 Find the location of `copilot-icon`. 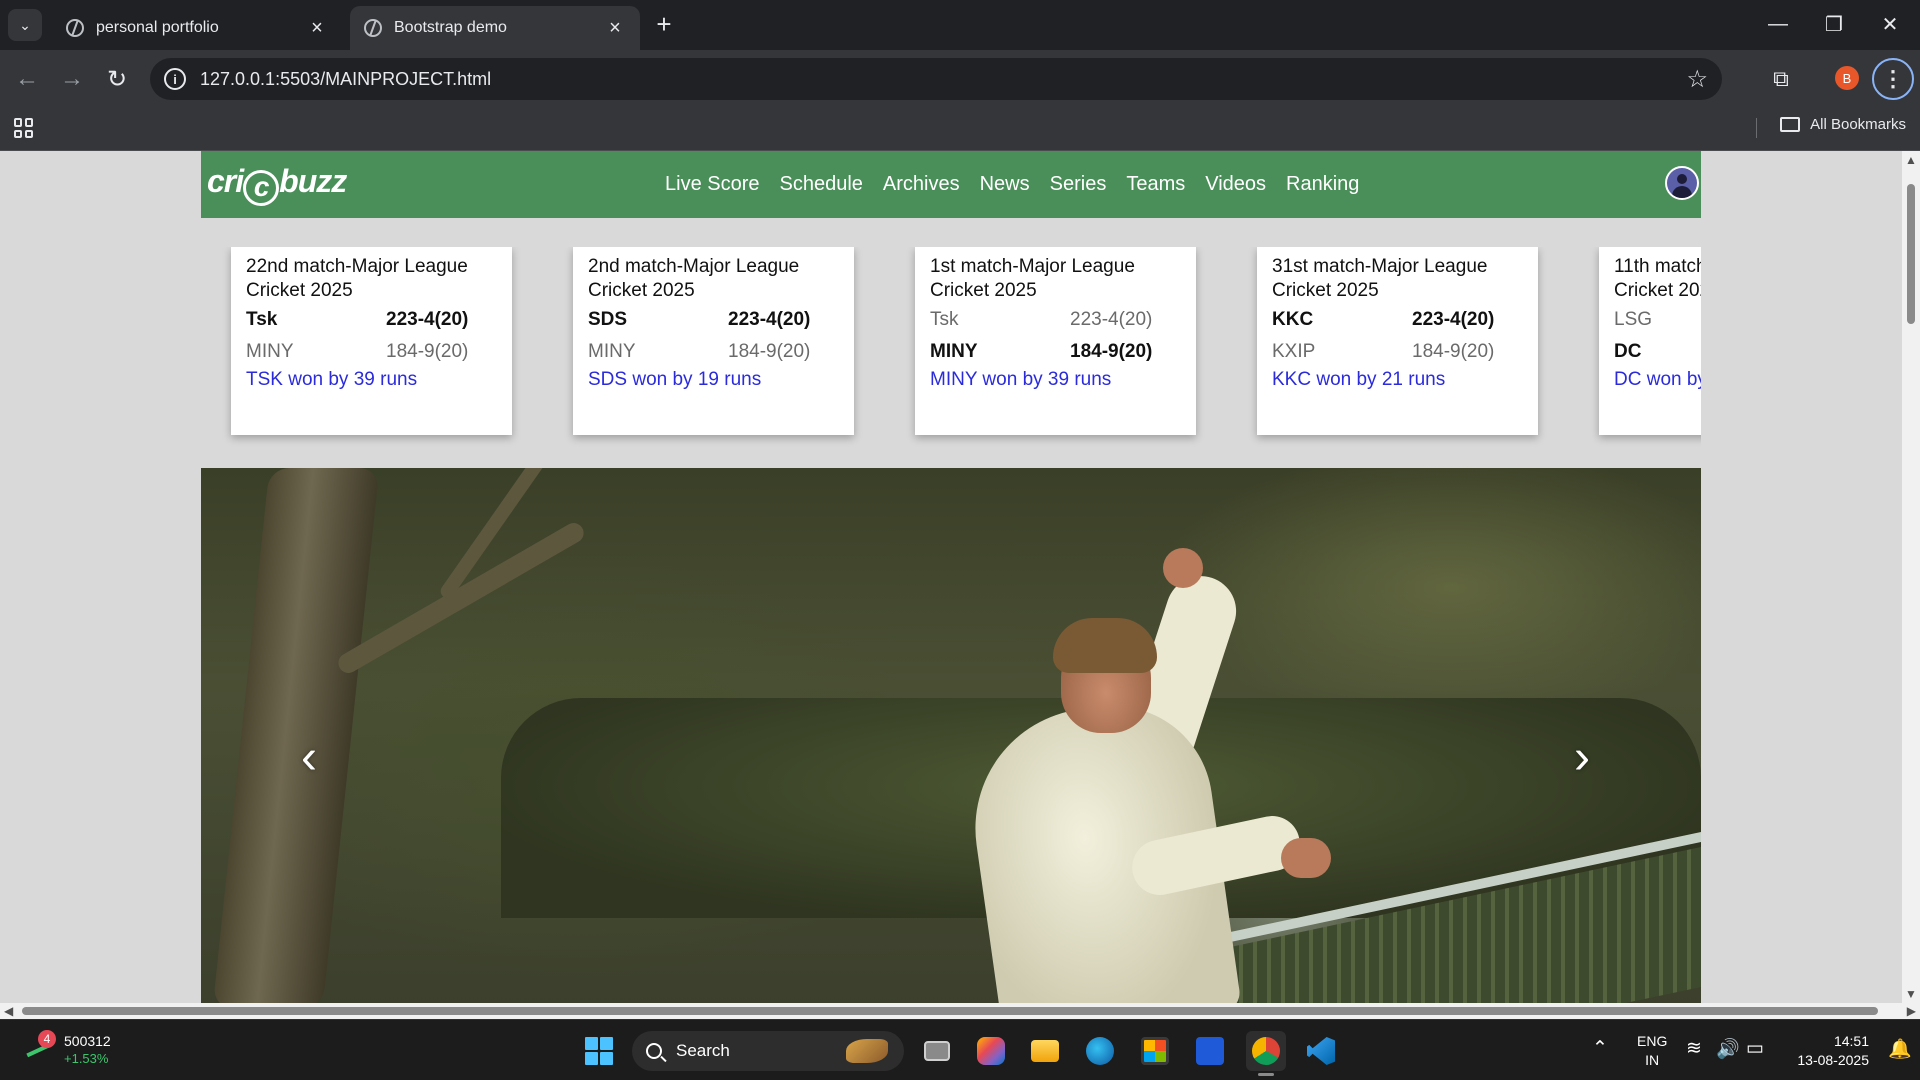

copilot-icon is located at coordinates (991, 1051).